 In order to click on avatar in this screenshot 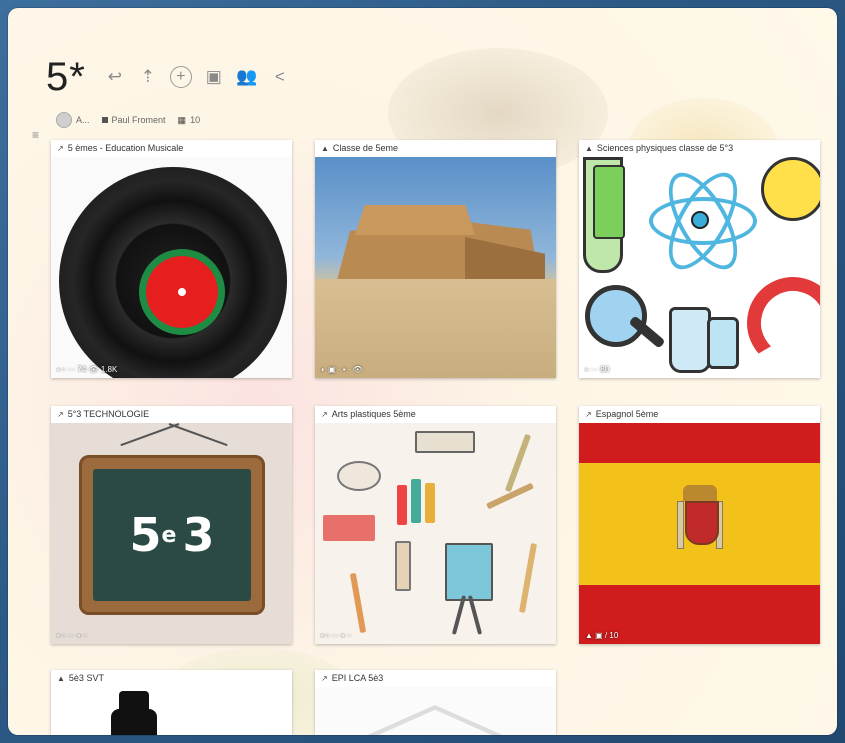, I will do `click(64, 120)`.